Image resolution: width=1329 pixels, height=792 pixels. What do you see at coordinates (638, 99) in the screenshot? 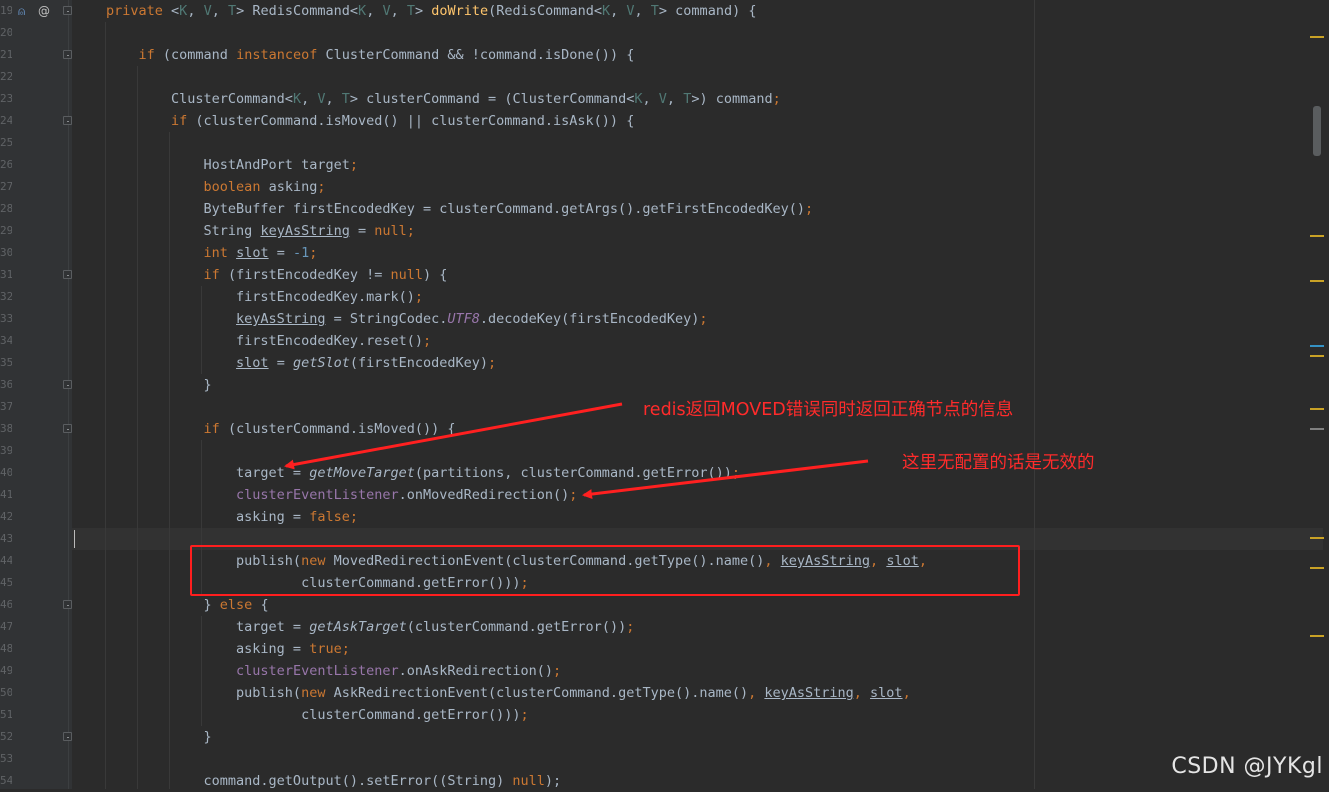
I see `code-token: K` at bounding box center [638, 99].